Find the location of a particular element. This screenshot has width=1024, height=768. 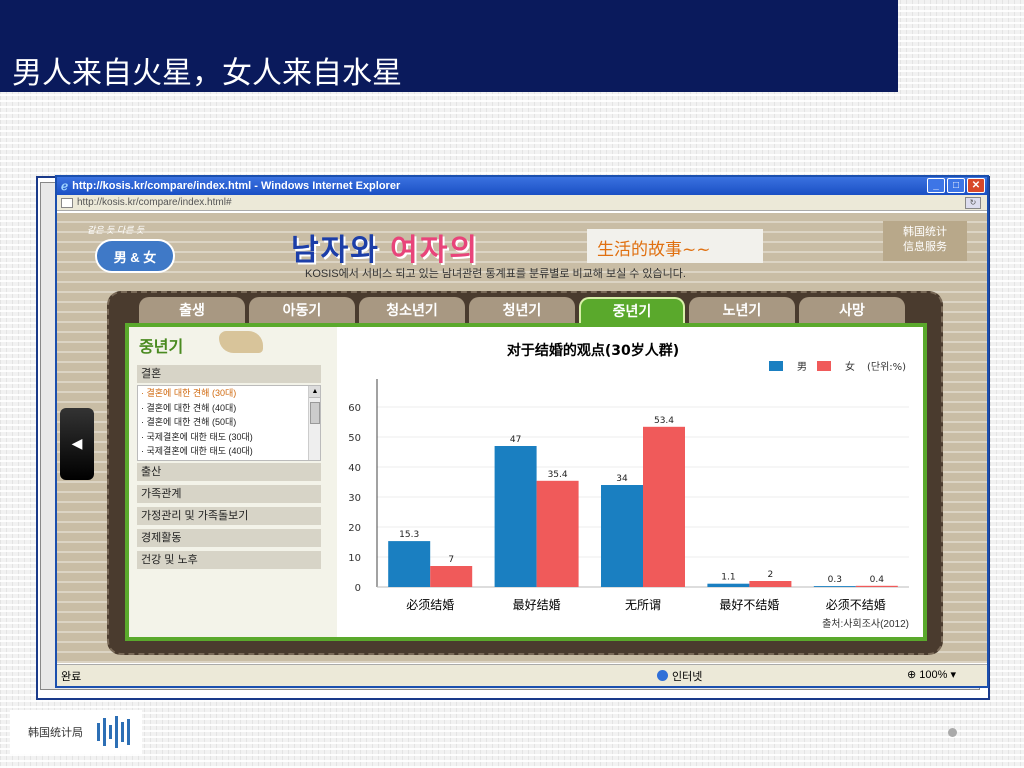

list-item: · 국제결혼에 대한 태도 (40대) is located at coordinates (229, 451).